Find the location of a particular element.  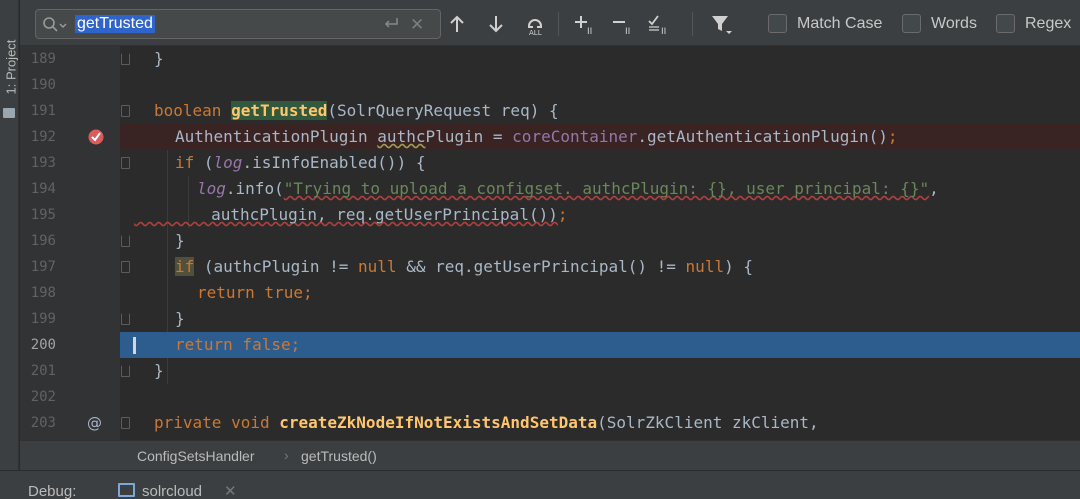

debug-session-tab: solrcloud is located at coordinates (172, 491).